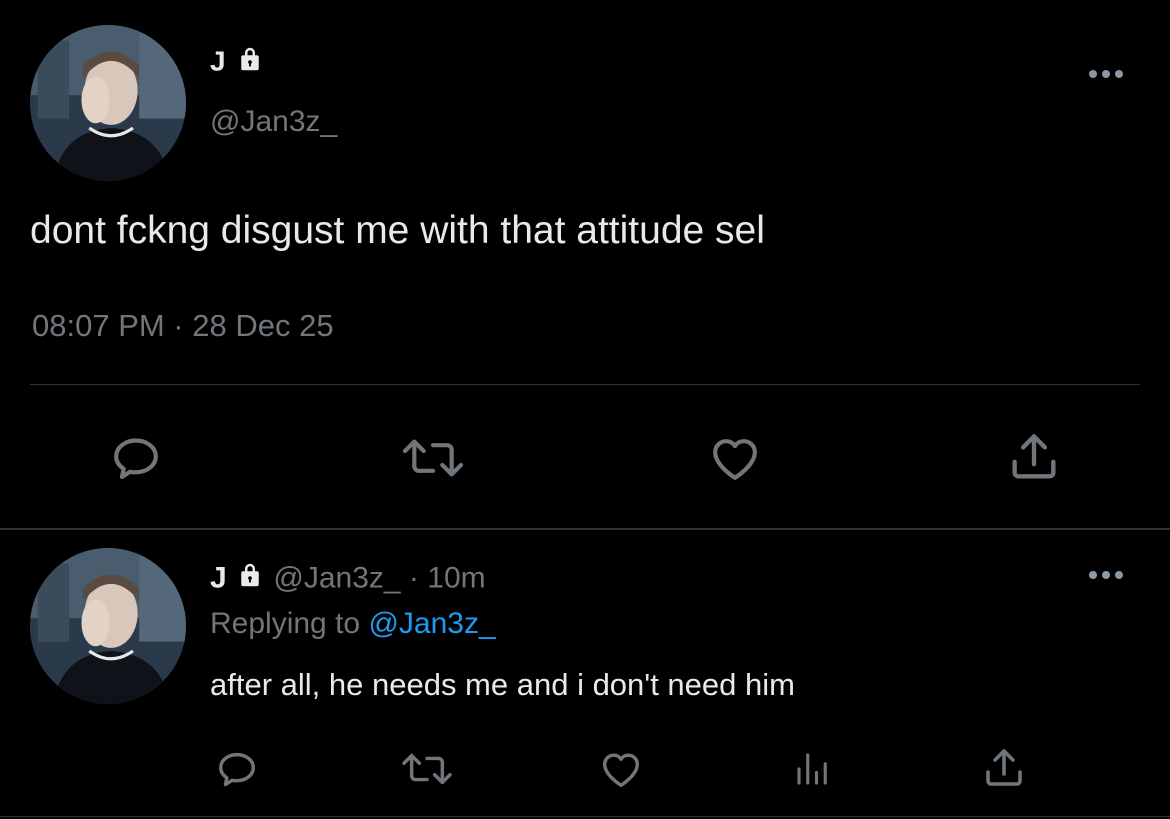 The image size is (1170, 819). Describe the element at coordinates (336, 577) in the screenshot. I see `reply-handle: @Jan3z_` at that location.